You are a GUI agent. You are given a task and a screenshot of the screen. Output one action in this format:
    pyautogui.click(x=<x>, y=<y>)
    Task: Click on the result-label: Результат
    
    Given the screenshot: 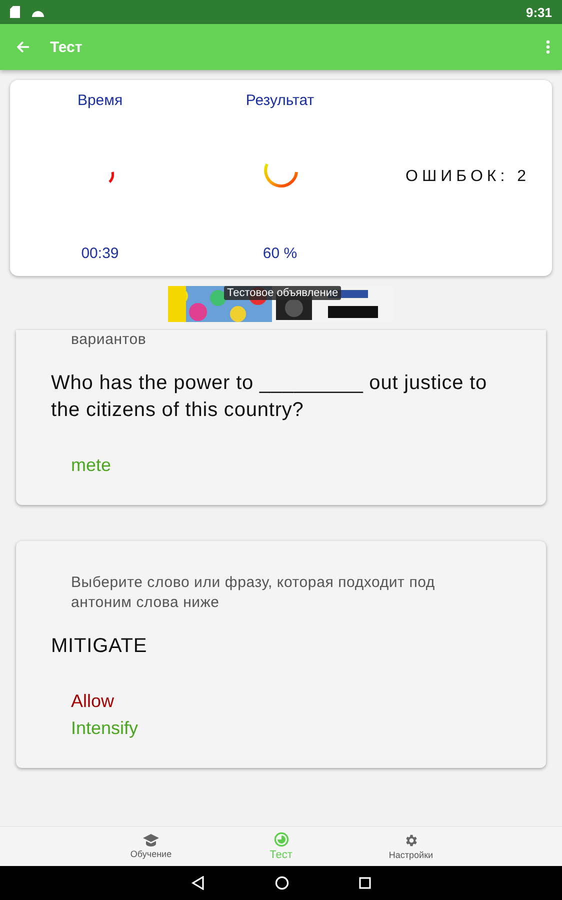 What is the action you would take?
    pyautogui.click(x=280, y=100)
    